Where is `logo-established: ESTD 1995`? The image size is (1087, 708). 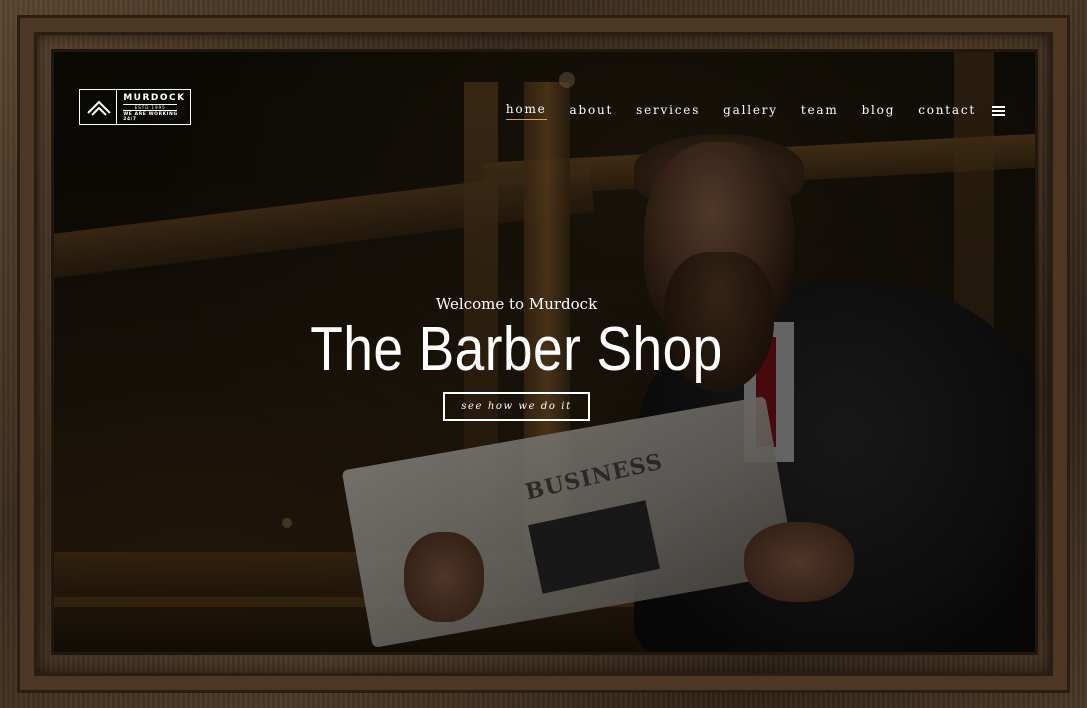 logo-established: ESTD 1995 is located at coordinates (150, 107).